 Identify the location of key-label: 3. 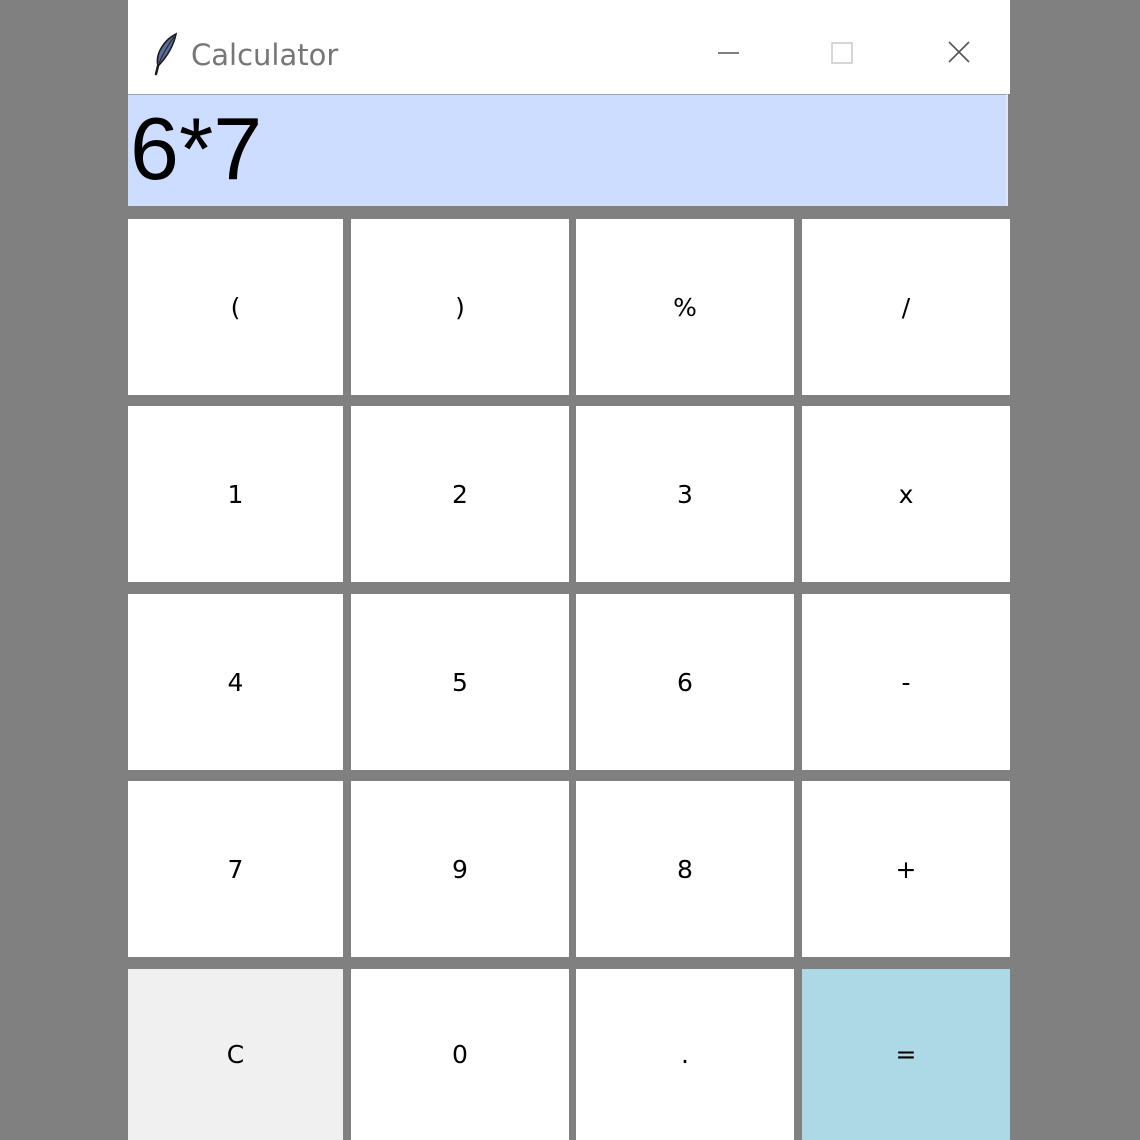
(685, 494).